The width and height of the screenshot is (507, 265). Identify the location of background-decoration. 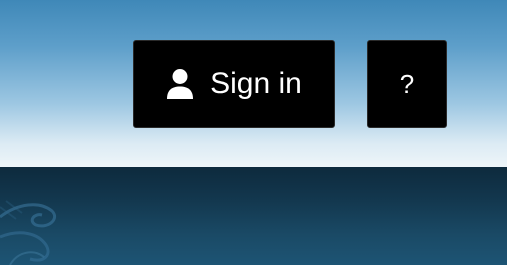
(28, 232).